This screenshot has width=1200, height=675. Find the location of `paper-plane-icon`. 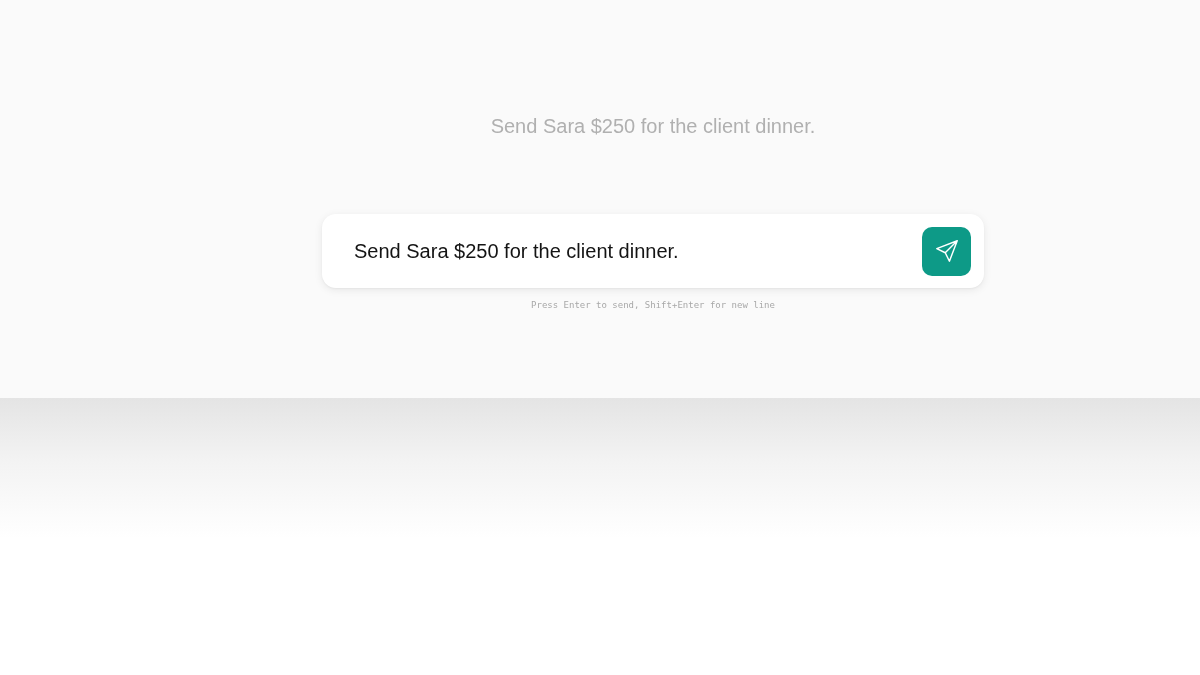

paper-plane-icon is located at coordinates (946, 251).